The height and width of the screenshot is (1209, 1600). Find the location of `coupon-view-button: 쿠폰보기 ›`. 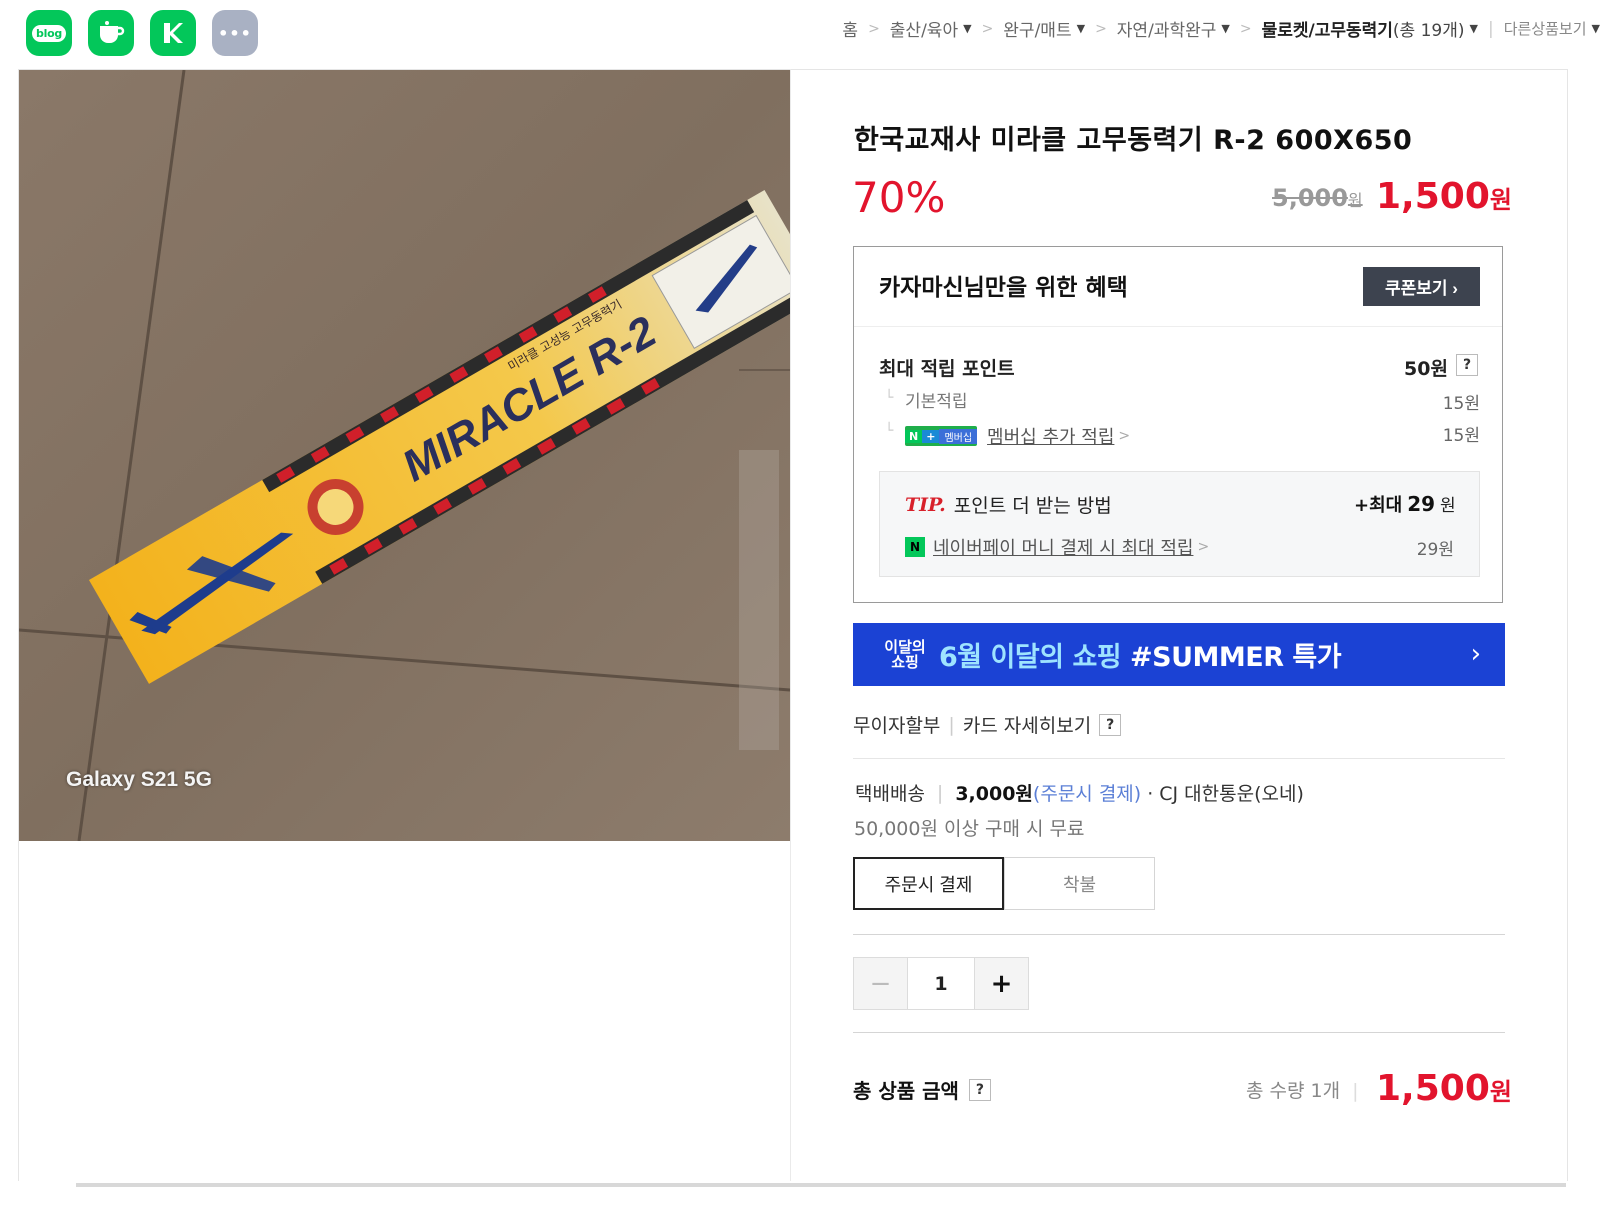

coupon-view-button: 쿠폰보기 › is located at coordinates (1421, 286).